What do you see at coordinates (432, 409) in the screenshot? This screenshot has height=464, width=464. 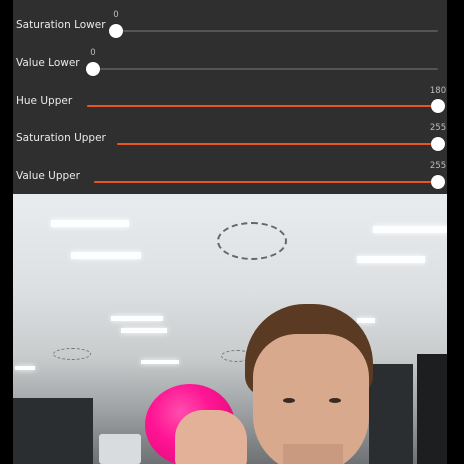 I see `poster` at bounding box center [432, 409].